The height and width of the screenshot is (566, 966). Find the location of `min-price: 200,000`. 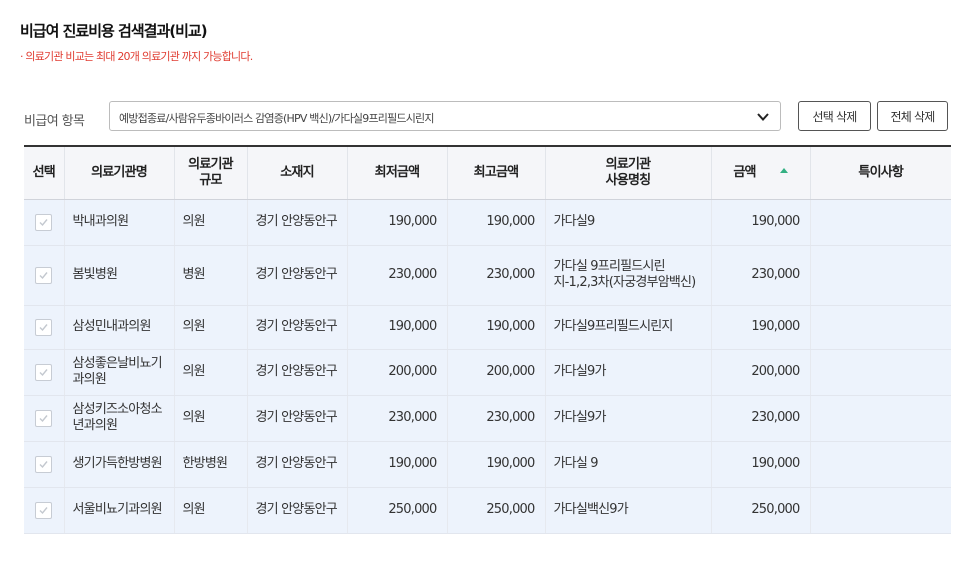

min-price: 200,000 is located at coordinates (396, 372).